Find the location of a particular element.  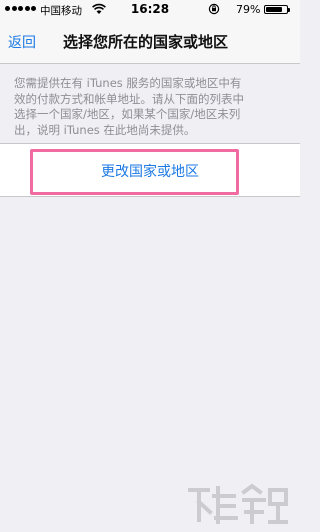

orientation-lock-icon is located at coordinates (214, 9).